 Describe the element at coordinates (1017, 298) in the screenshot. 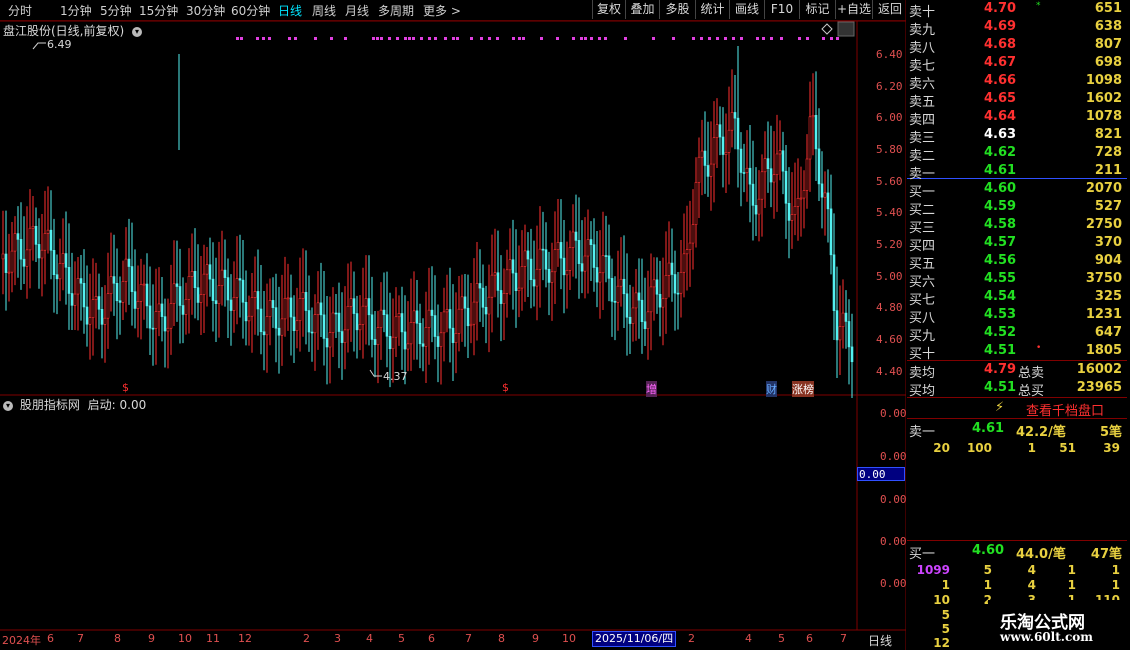

I see `bid-row: 买七 4.54 325` at that location.